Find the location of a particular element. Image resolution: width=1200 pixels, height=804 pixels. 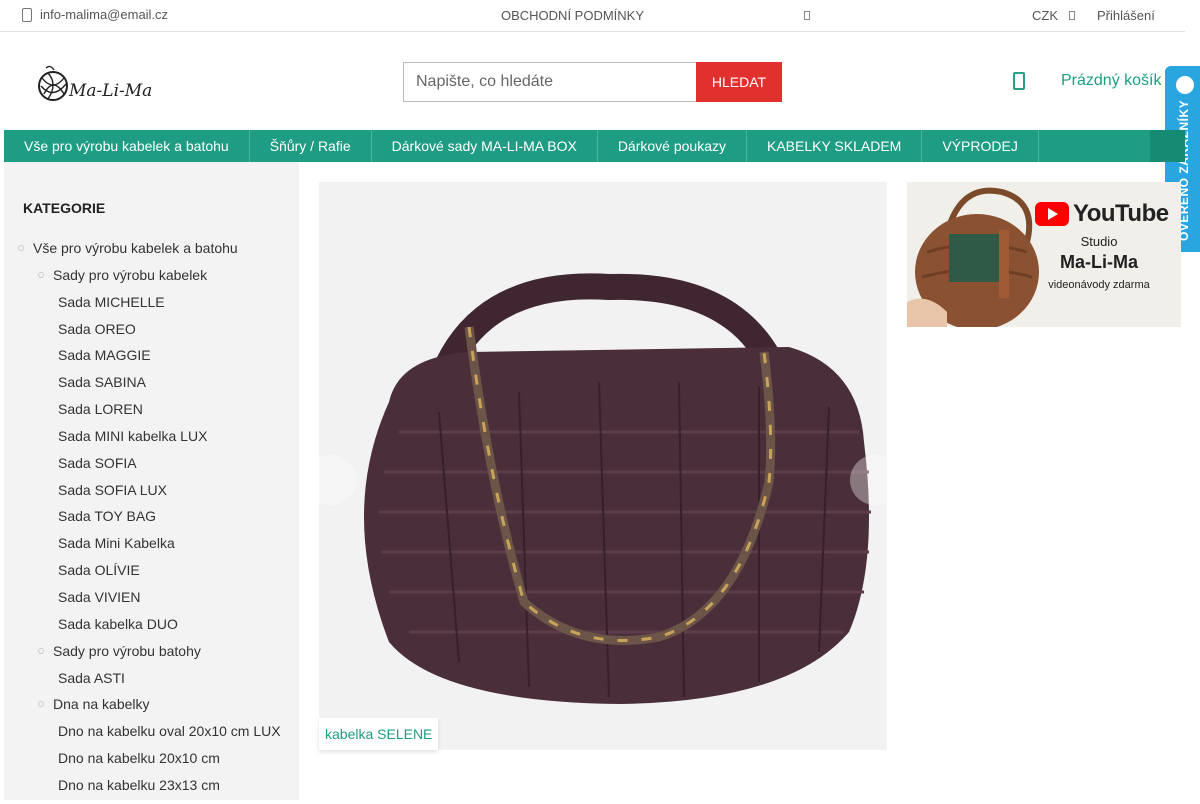

nav-item-vyprodej: VÝPRODEJ is located at coordinates (980, 146).